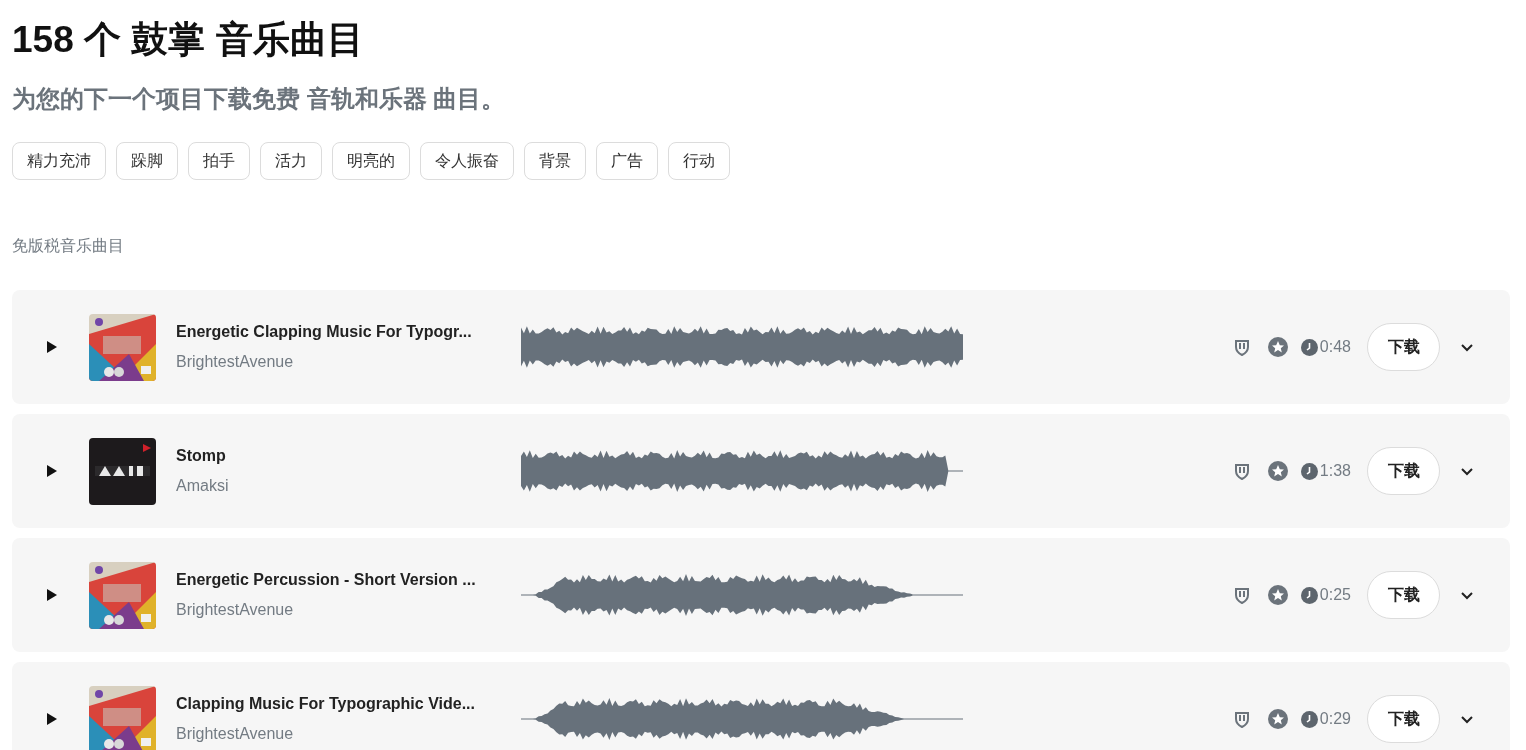  What do you see at coordinates (1335, 595) in the screenshot?
I see `track-duration: 0:25` at bounding box center [1335, 595].